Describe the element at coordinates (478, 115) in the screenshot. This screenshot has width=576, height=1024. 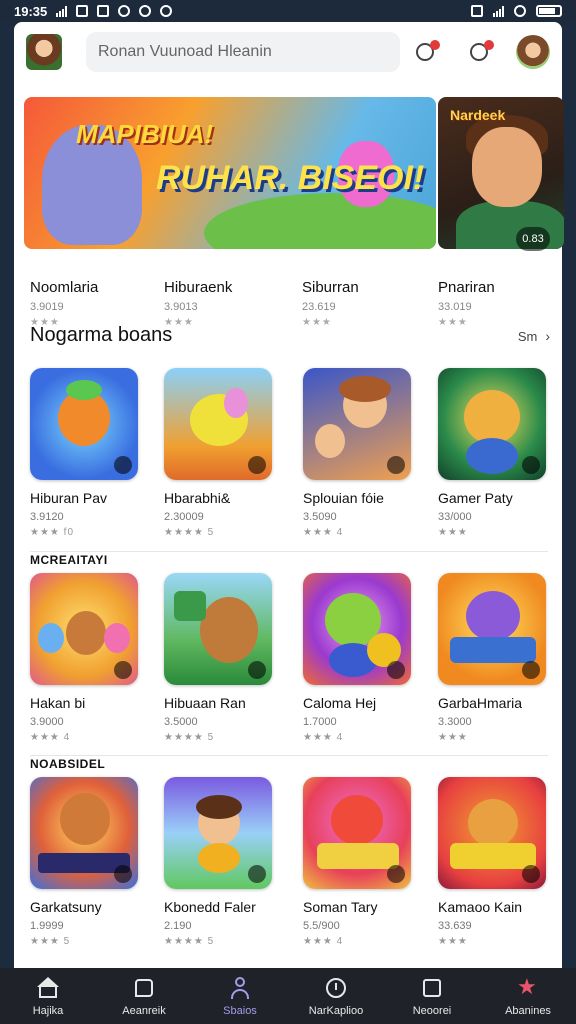
I see `side-banner-title-art: Nardeek` at that location.